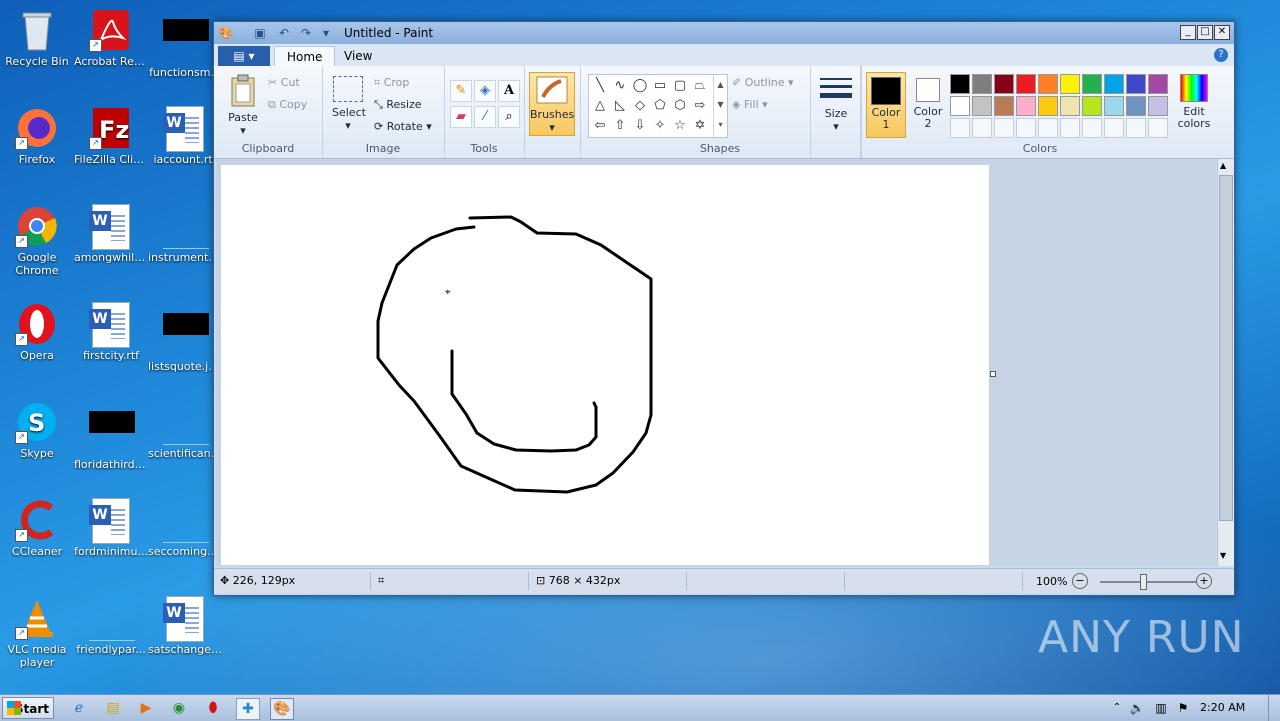  Describe the element at coordinates (1117, 708) in the screenshot. I see `tray-expand-icon: ⌃` at that location.